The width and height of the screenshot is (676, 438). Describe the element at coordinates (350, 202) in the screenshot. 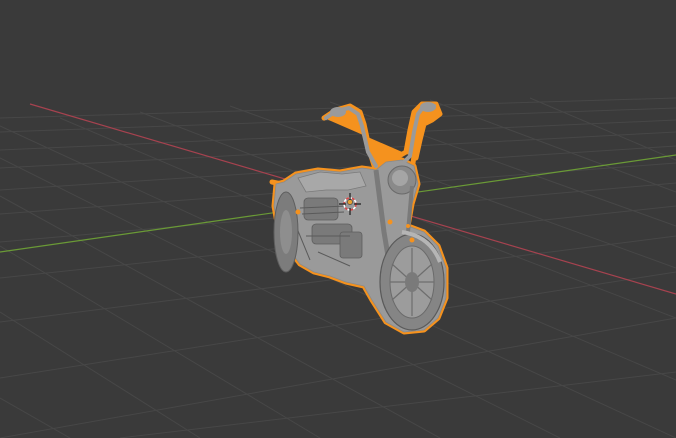

I see `origin-dot-icon` at that location.